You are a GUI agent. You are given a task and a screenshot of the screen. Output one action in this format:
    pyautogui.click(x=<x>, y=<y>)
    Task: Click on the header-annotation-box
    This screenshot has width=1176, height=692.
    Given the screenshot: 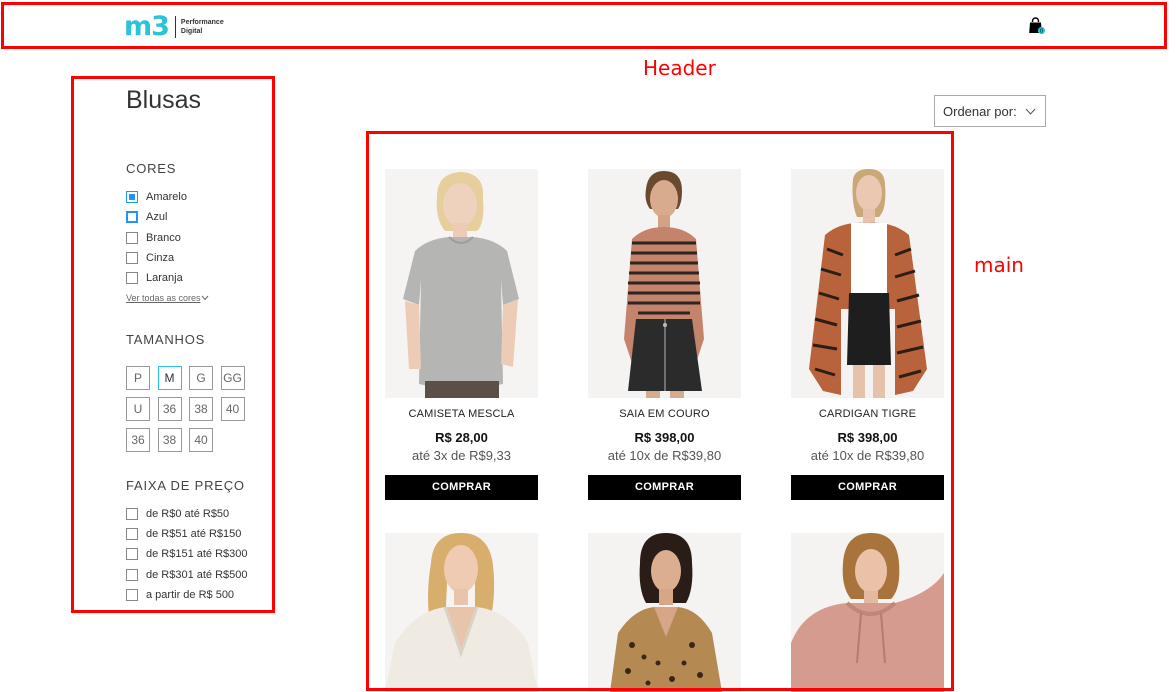 What is the action you would take?
    pyautogui.click(x=584, y=25)
    